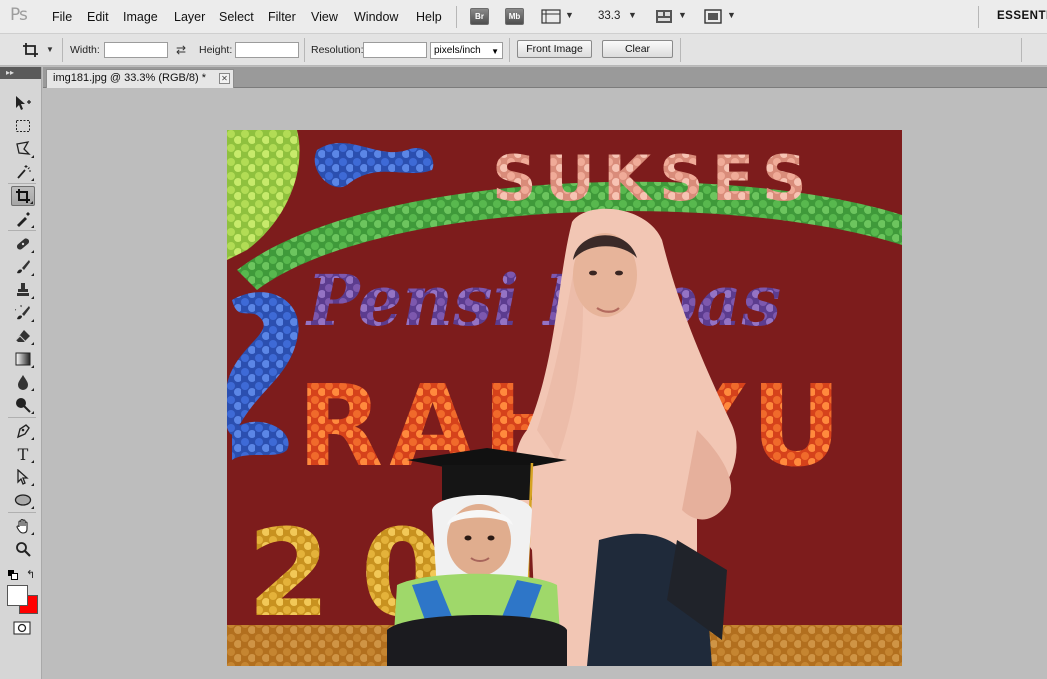 This screenshot has height=679, width=1047. Describe the element at coordinates (85, 50) in the screenshot. I see `width-label: Width:` at that location.